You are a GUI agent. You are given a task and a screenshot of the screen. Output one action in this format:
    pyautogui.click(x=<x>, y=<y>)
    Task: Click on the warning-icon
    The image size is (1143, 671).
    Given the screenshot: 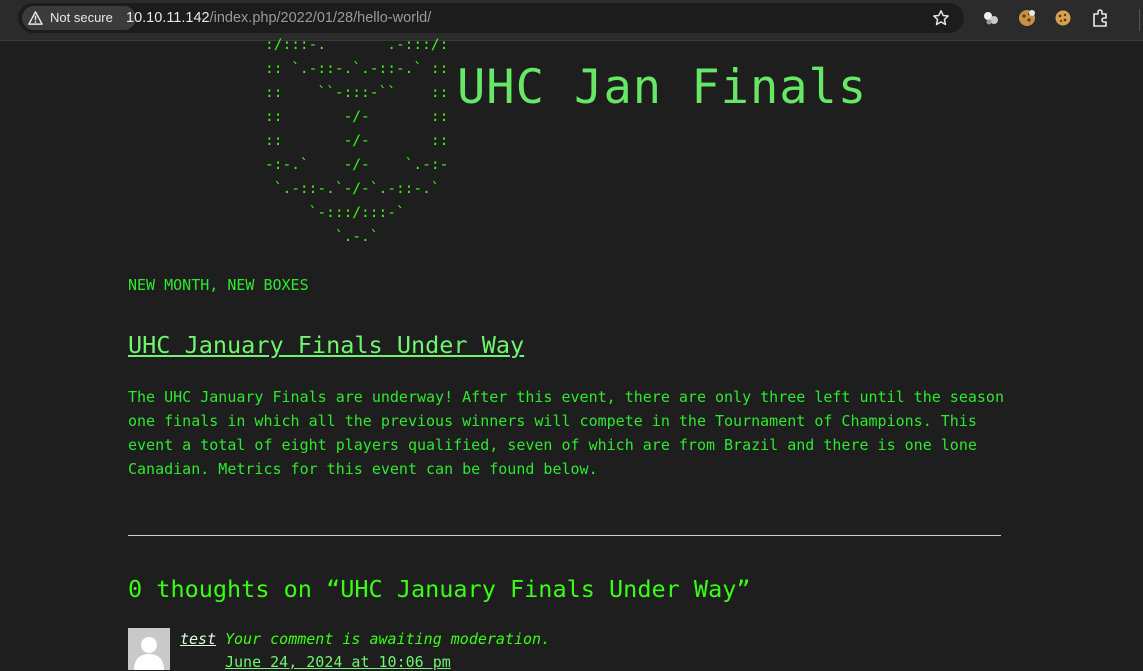 What is the action you would take?
    pyautogui.click(x=35, y=18)
    